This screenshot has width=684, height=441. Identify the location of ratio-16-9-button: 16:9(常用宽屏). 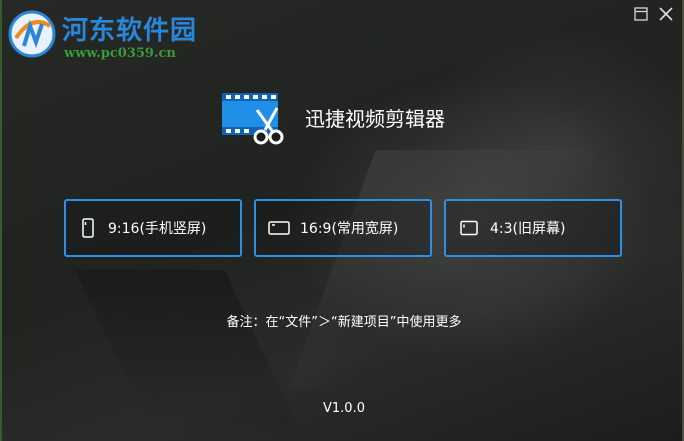
(343, 228).